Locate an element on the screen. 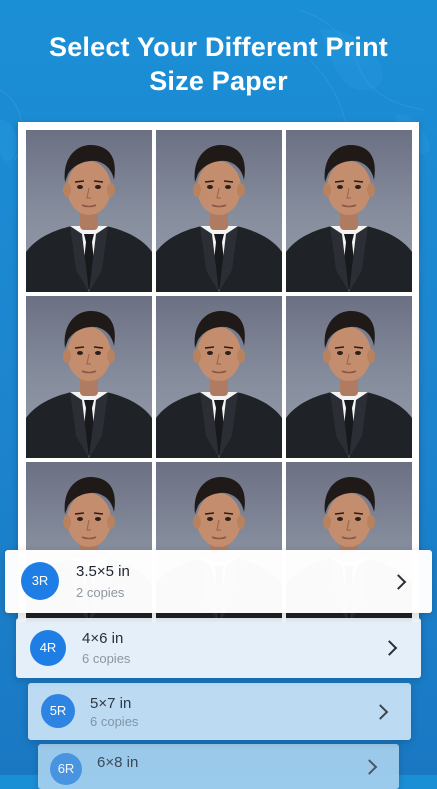 The height and width of the screenshot is (789, 437). size-badge: 5R is located at coordinates (58, 711).